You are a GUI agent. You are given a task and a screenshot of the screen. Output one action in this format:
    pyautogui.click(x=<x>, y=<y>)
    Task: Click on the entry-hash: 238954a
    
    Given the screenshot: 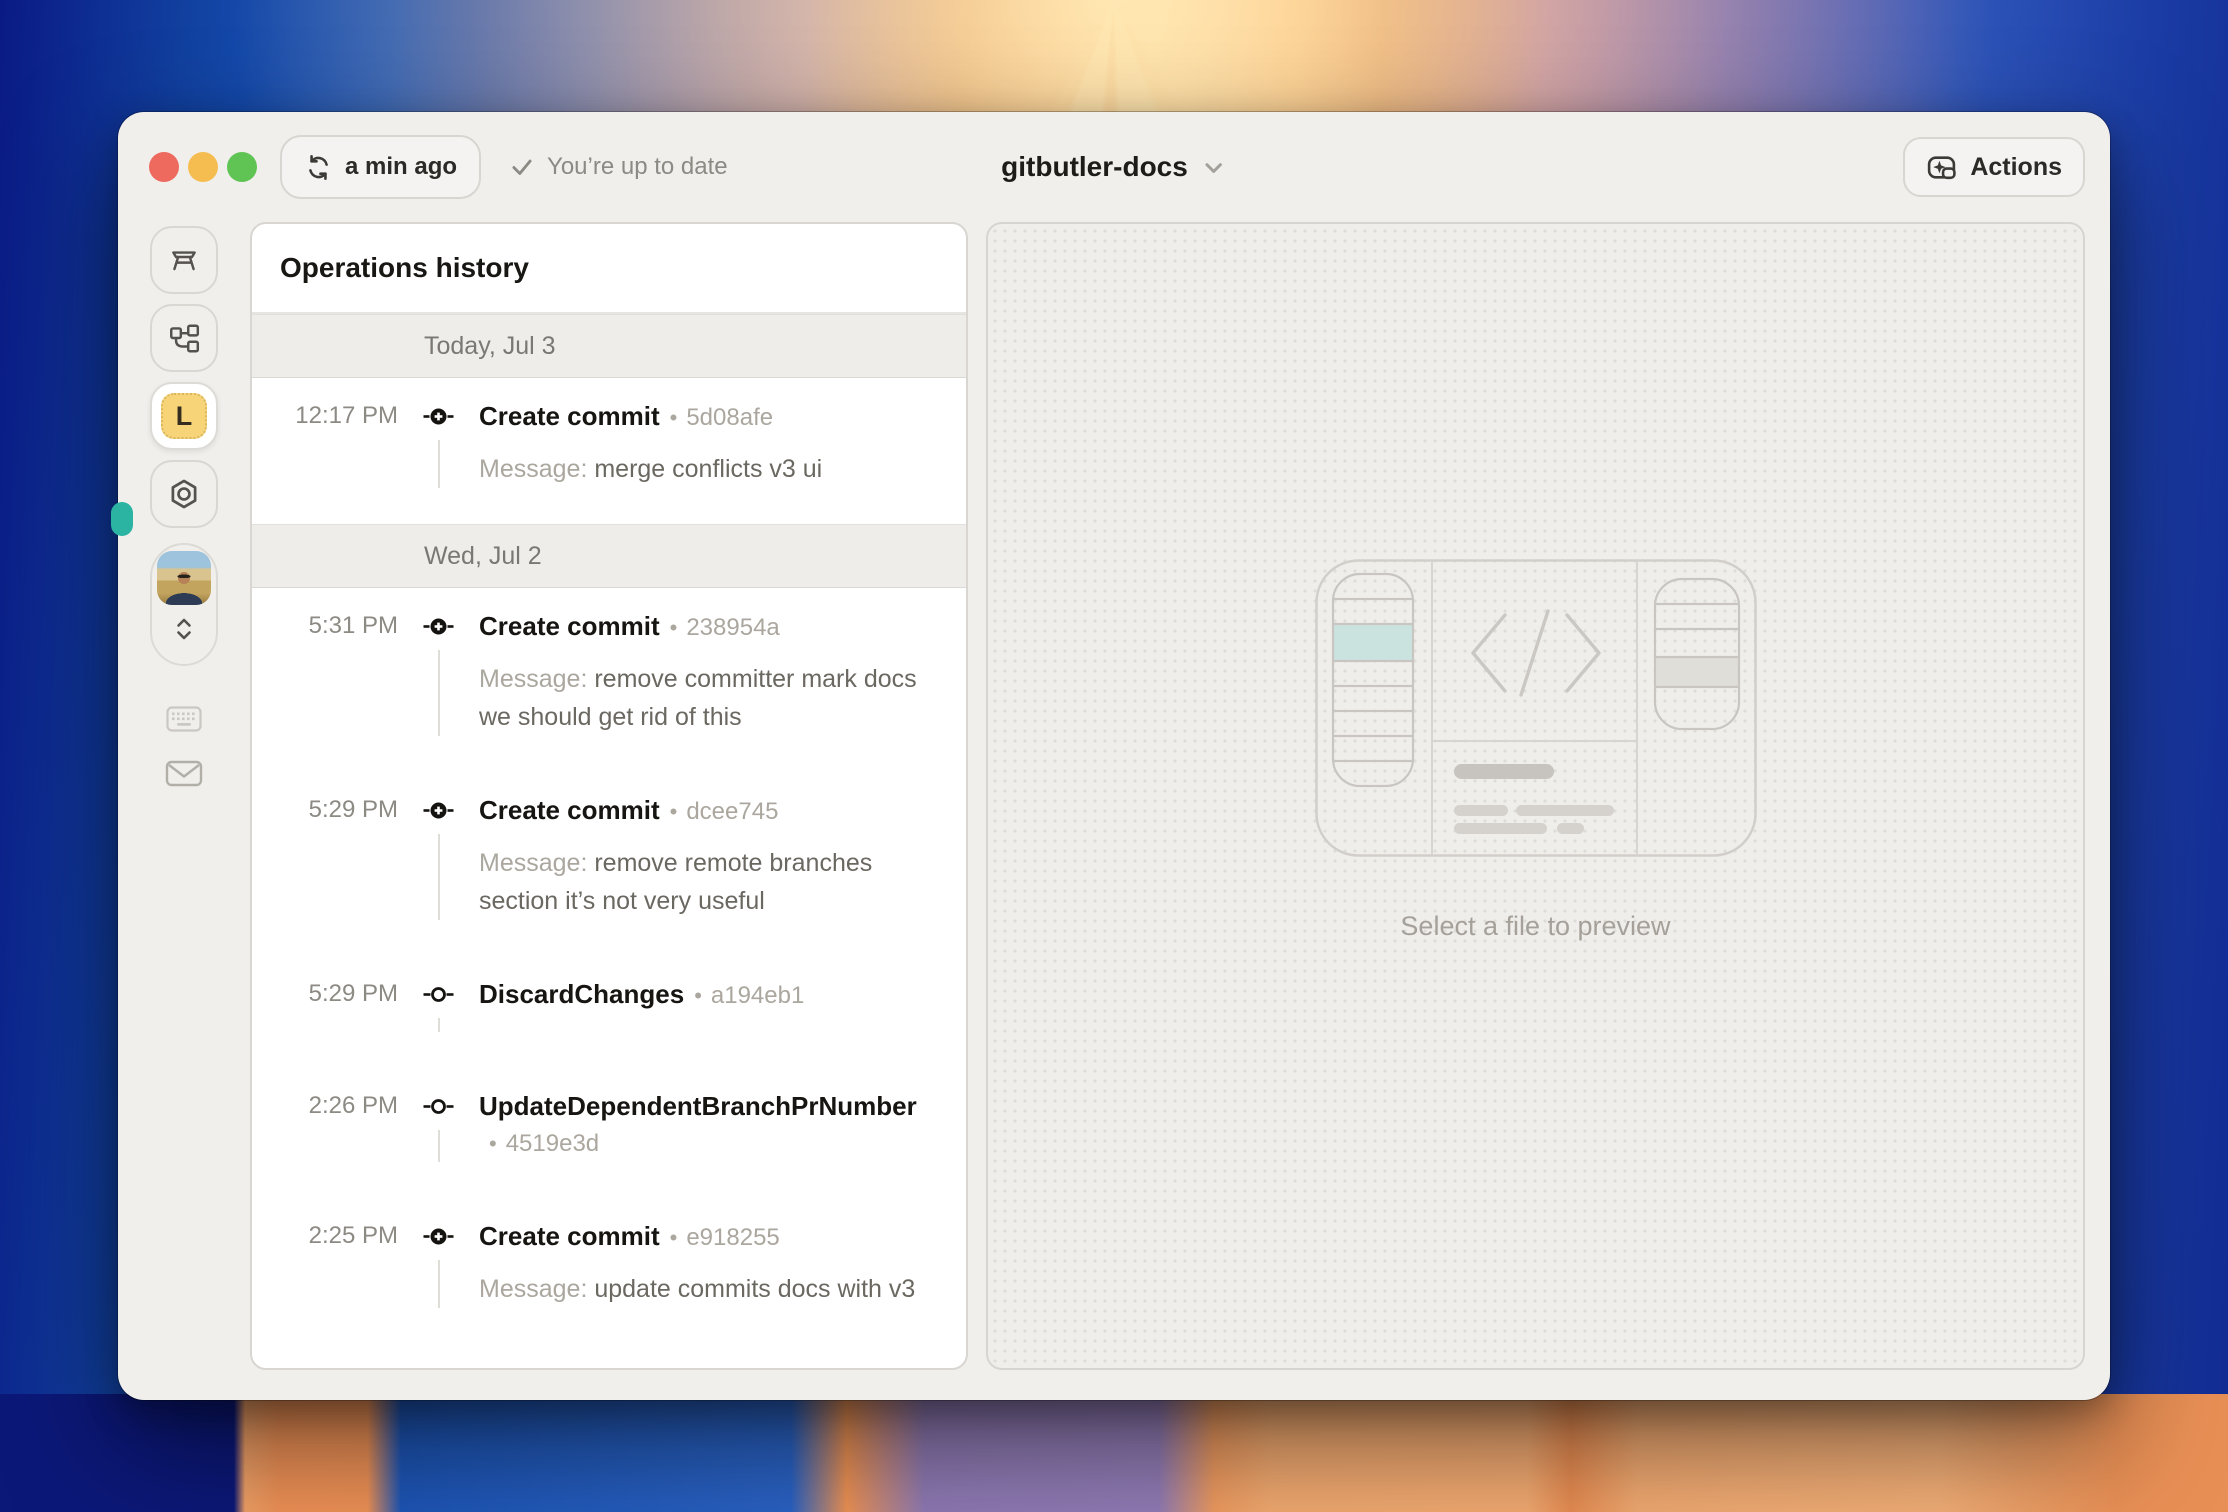 What is the action you would take?
    pyautogui.click(x=733, y=627)
    